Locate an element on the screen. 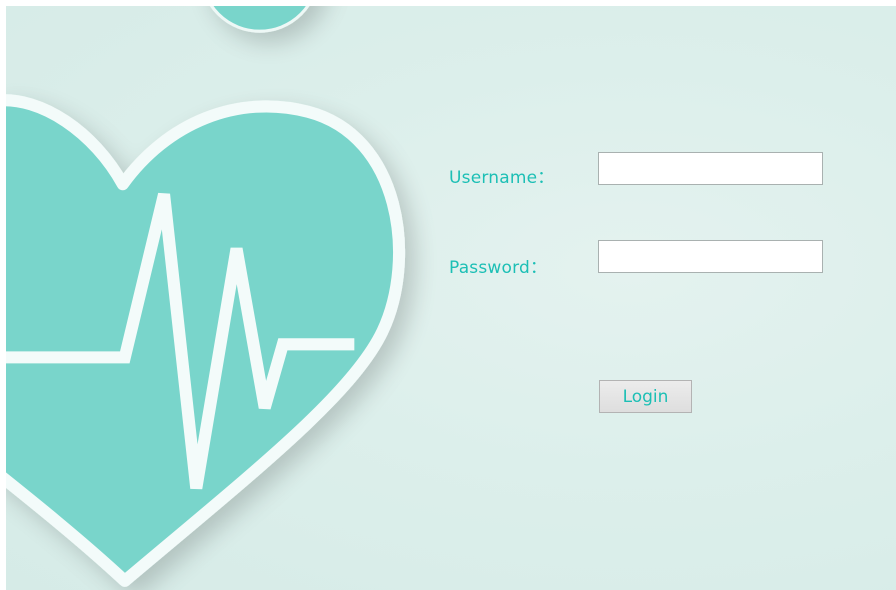 The height and width of the screenshot is (590, 896). password-input is located at coordinates (710, 256).